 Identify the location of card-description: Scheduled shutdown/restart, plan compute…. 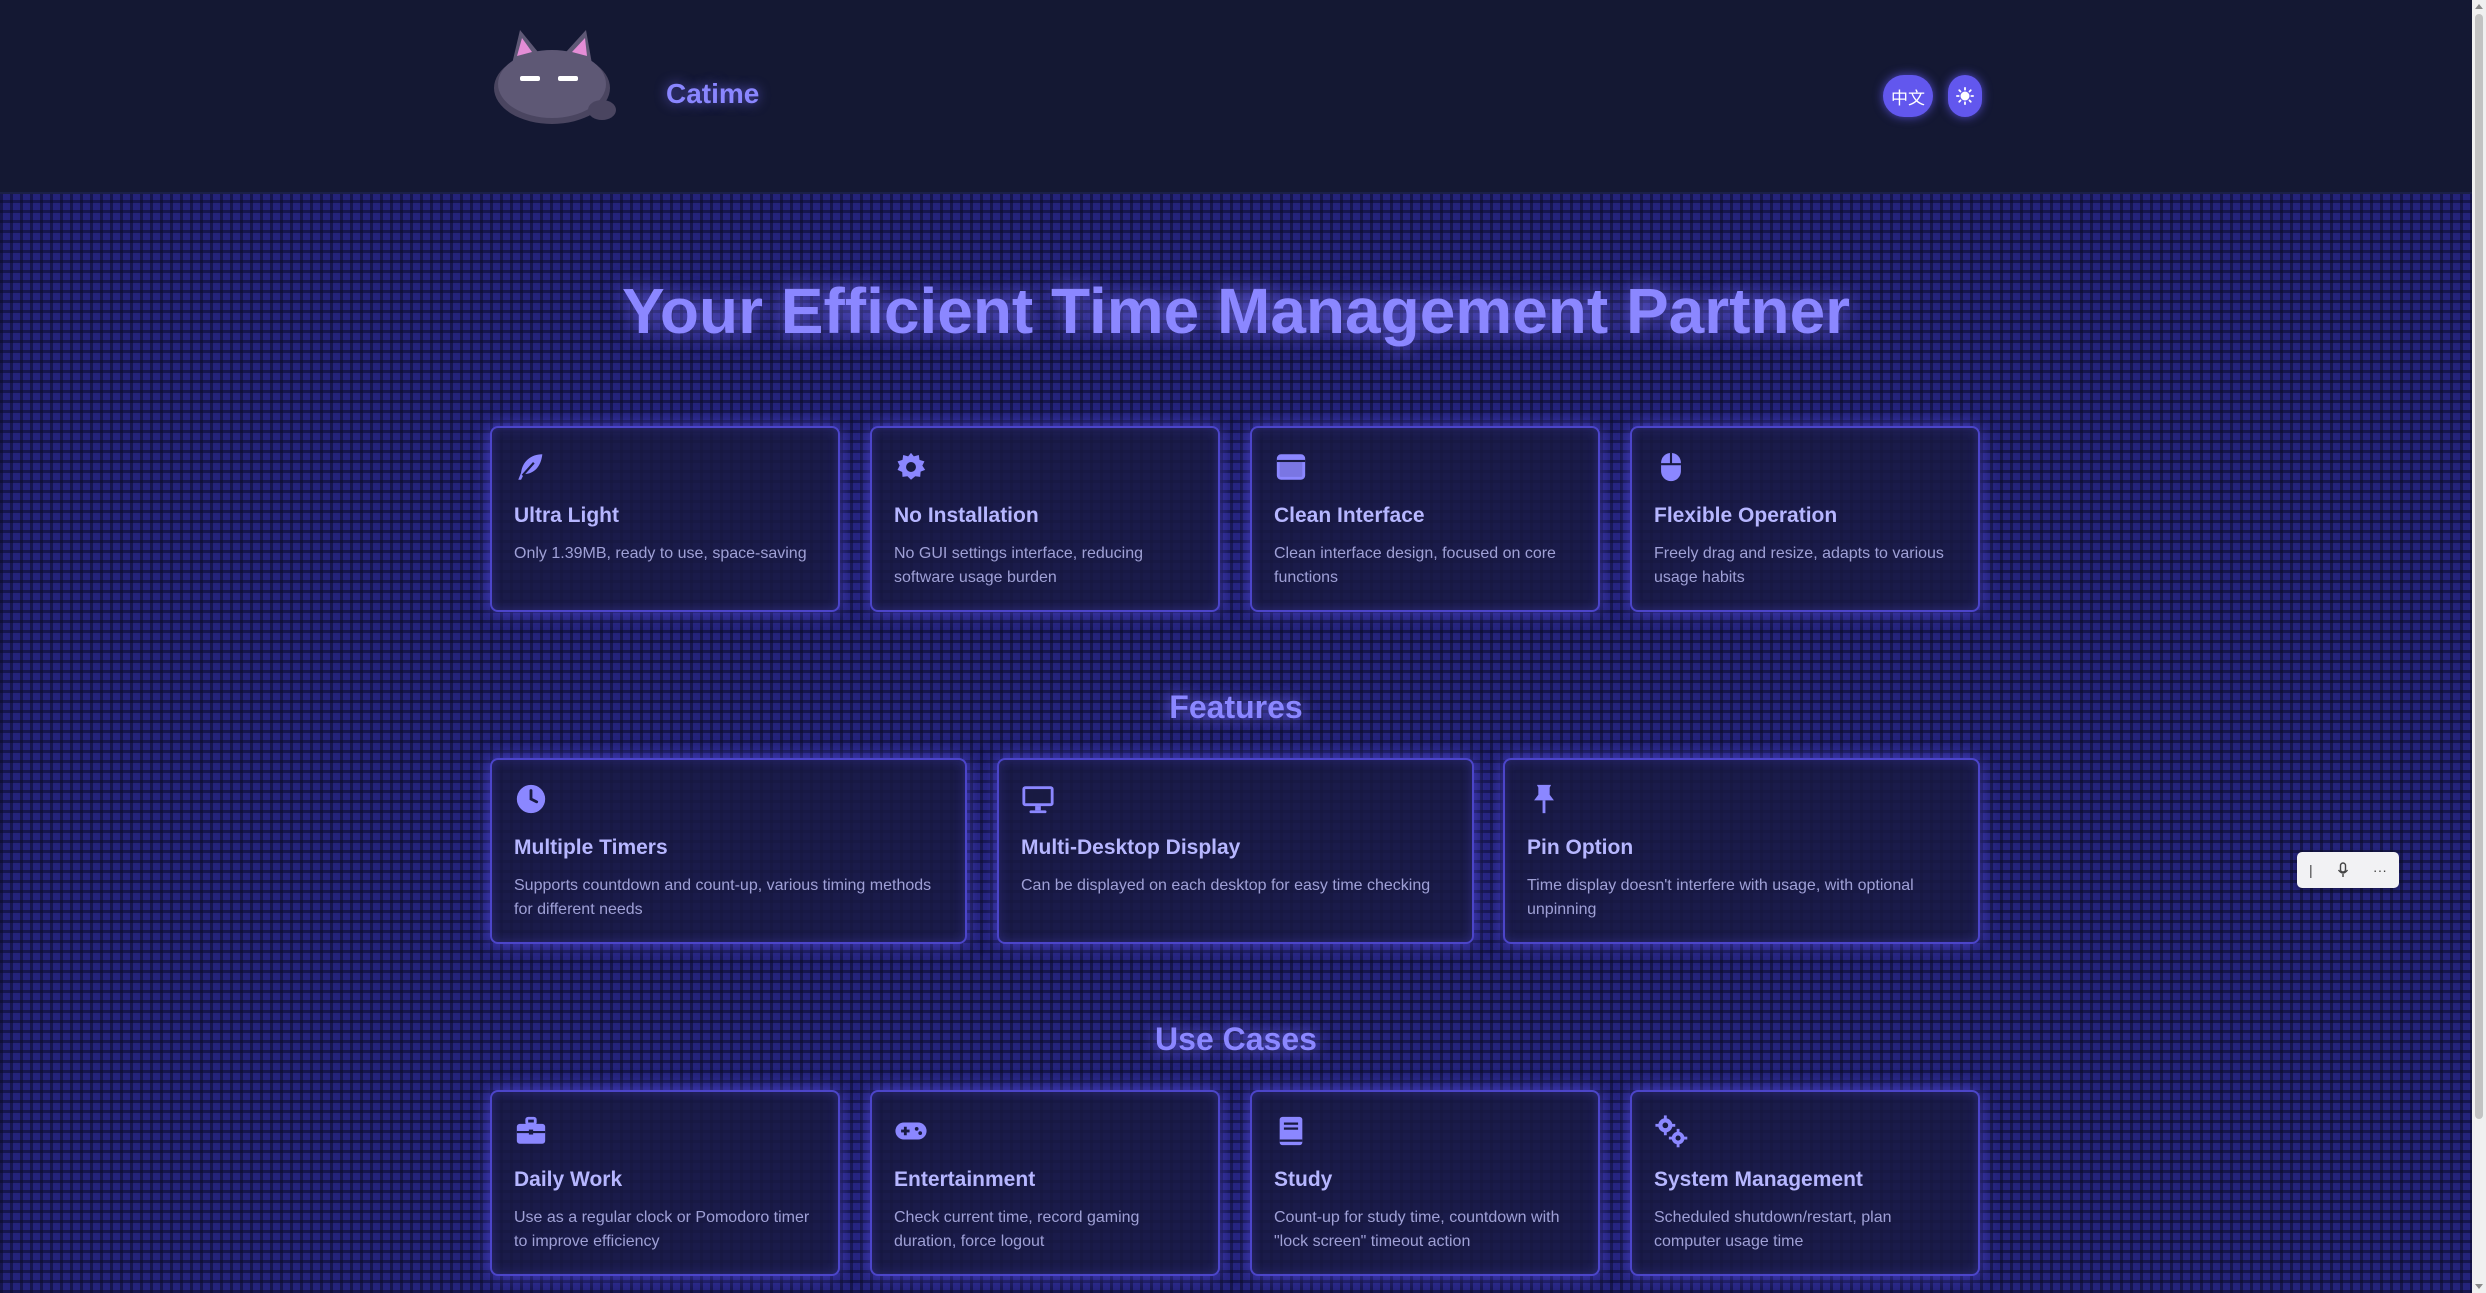
(1773, 1229).